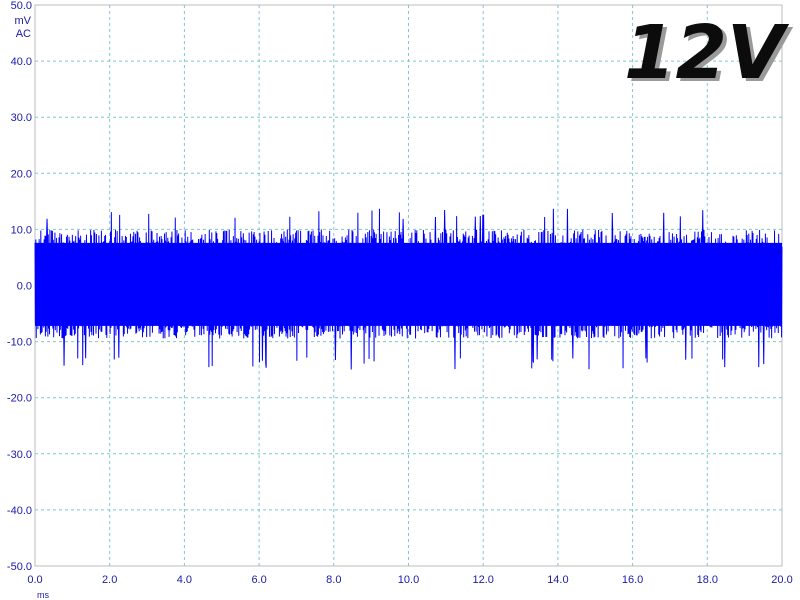 This screenshot has height=600, width=800. What do you see at coordinates (632, 580) in the screenshot?
I see `x-tick-label: 16.0` at bounding box center [632, 580].